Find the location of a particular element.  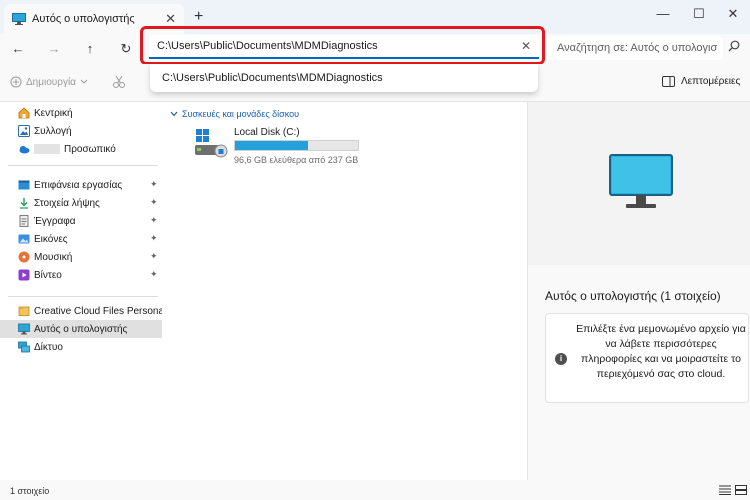

sidebar-item-label: Μουσική is located at coordinates (53, 257).